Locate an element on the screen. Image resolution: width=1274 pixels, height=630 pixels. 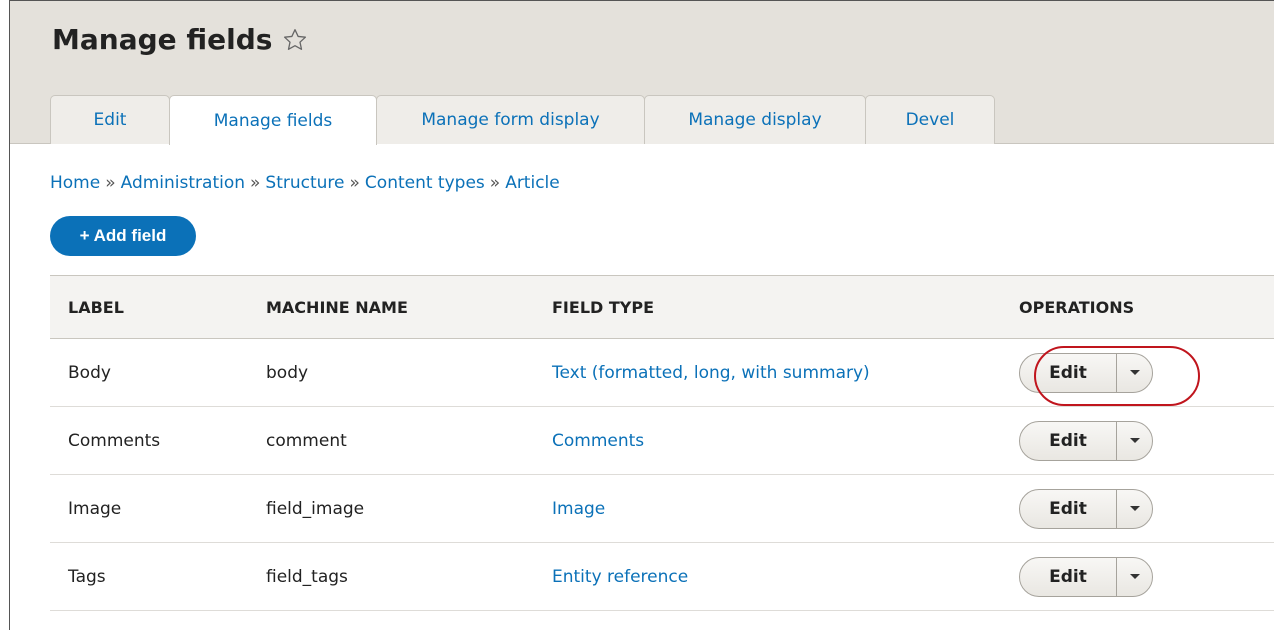
page-title: Manage fields is located at coordinates (180, 39).